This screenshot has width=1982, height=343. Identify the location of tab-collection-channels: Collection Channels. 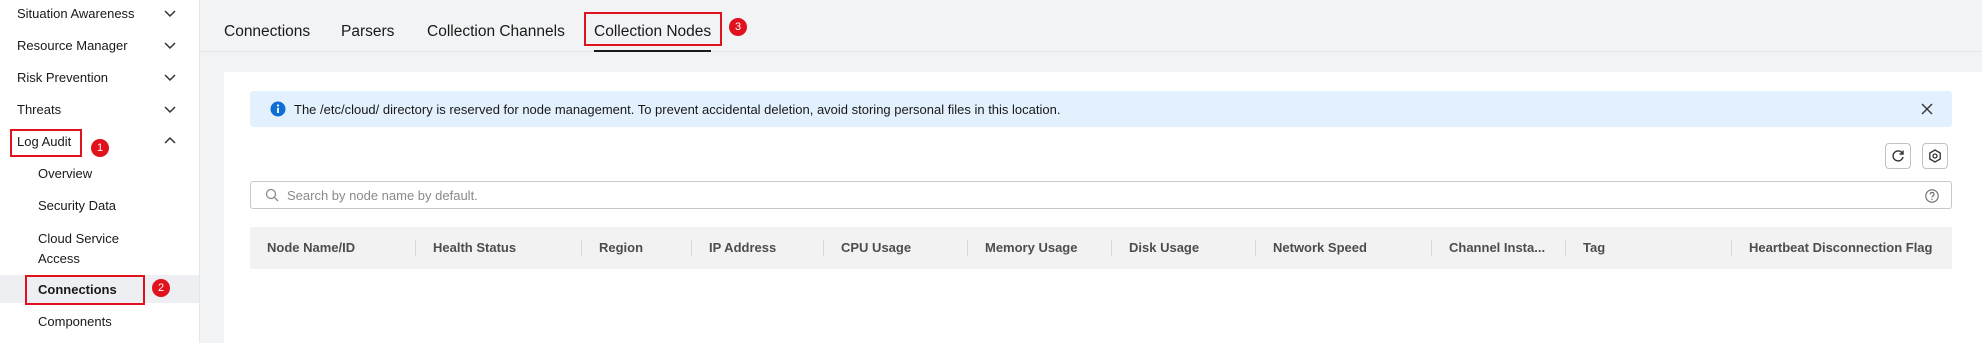
(496, 26).